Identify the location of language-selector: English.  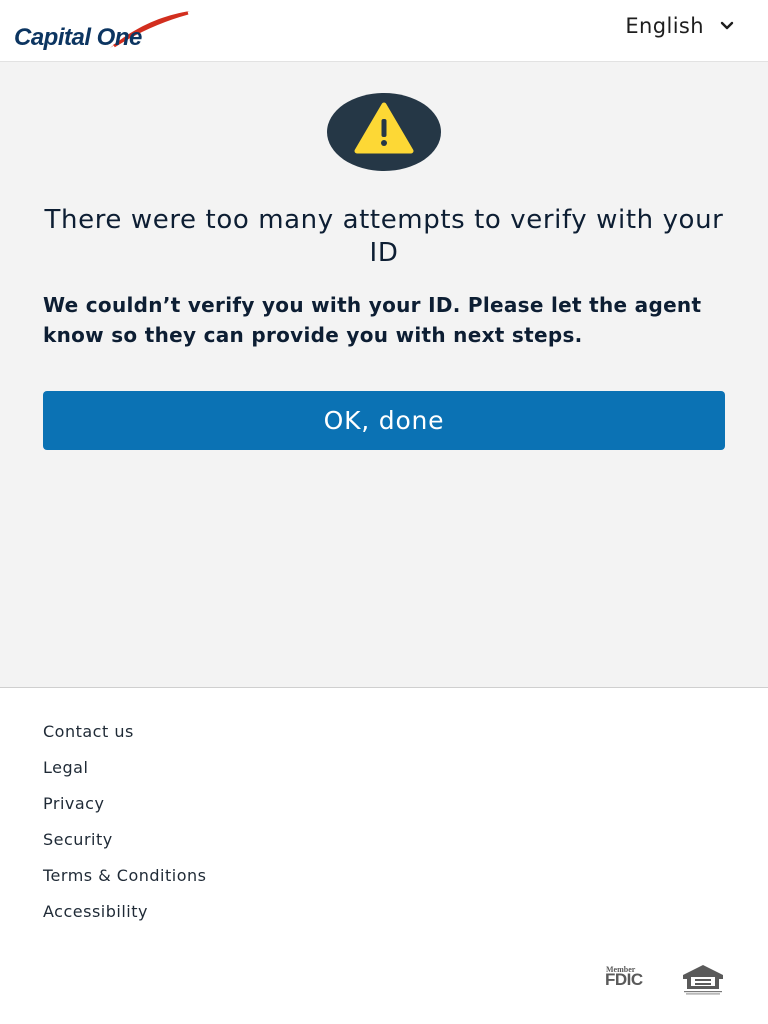
(679, 26).